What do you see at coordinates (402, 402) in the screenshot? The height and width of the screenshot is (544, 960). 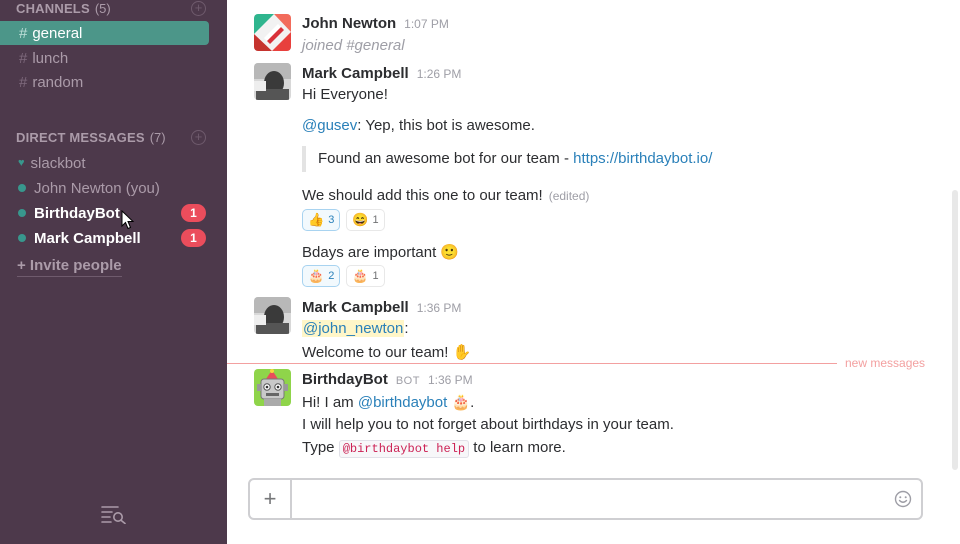 I see `bot-mention: @birthdaybot` at bounding box center [402, 402].